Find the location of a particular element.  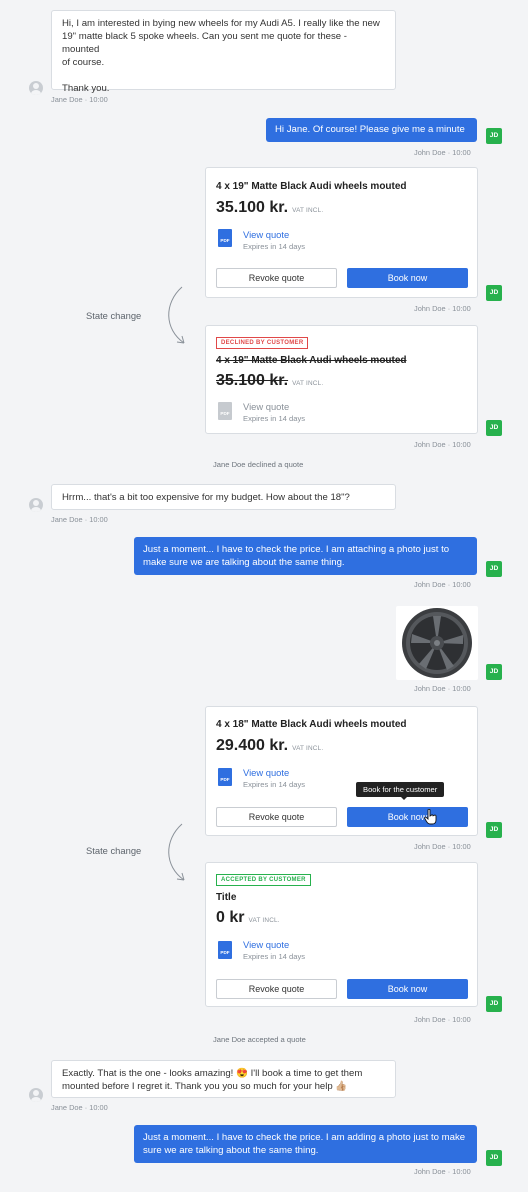

price-value: 0 kr is located at coordinates (230, 917).